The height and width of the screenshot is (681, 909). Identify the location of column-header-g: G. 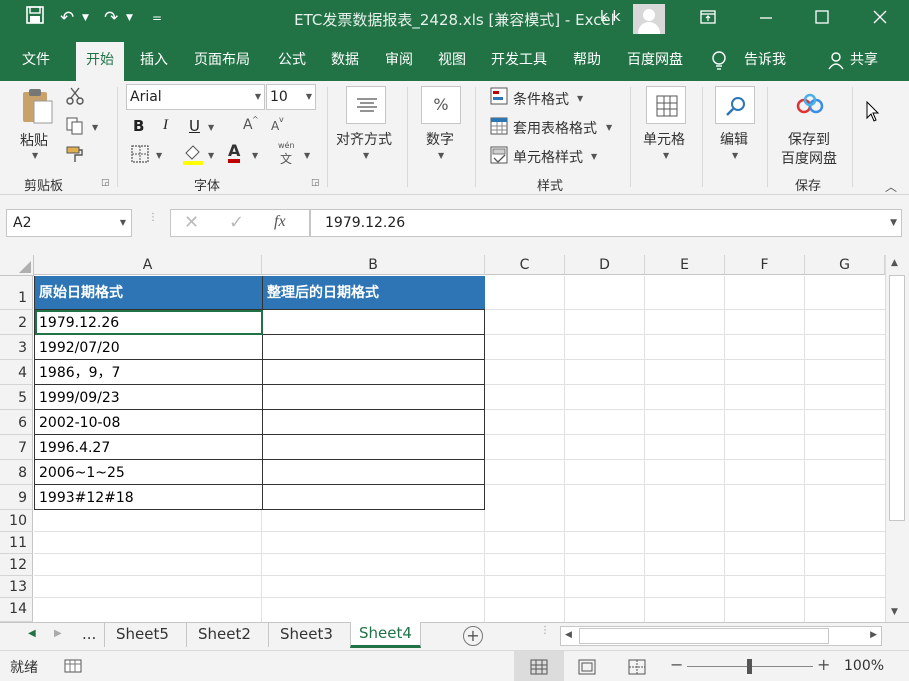
(845, 265).